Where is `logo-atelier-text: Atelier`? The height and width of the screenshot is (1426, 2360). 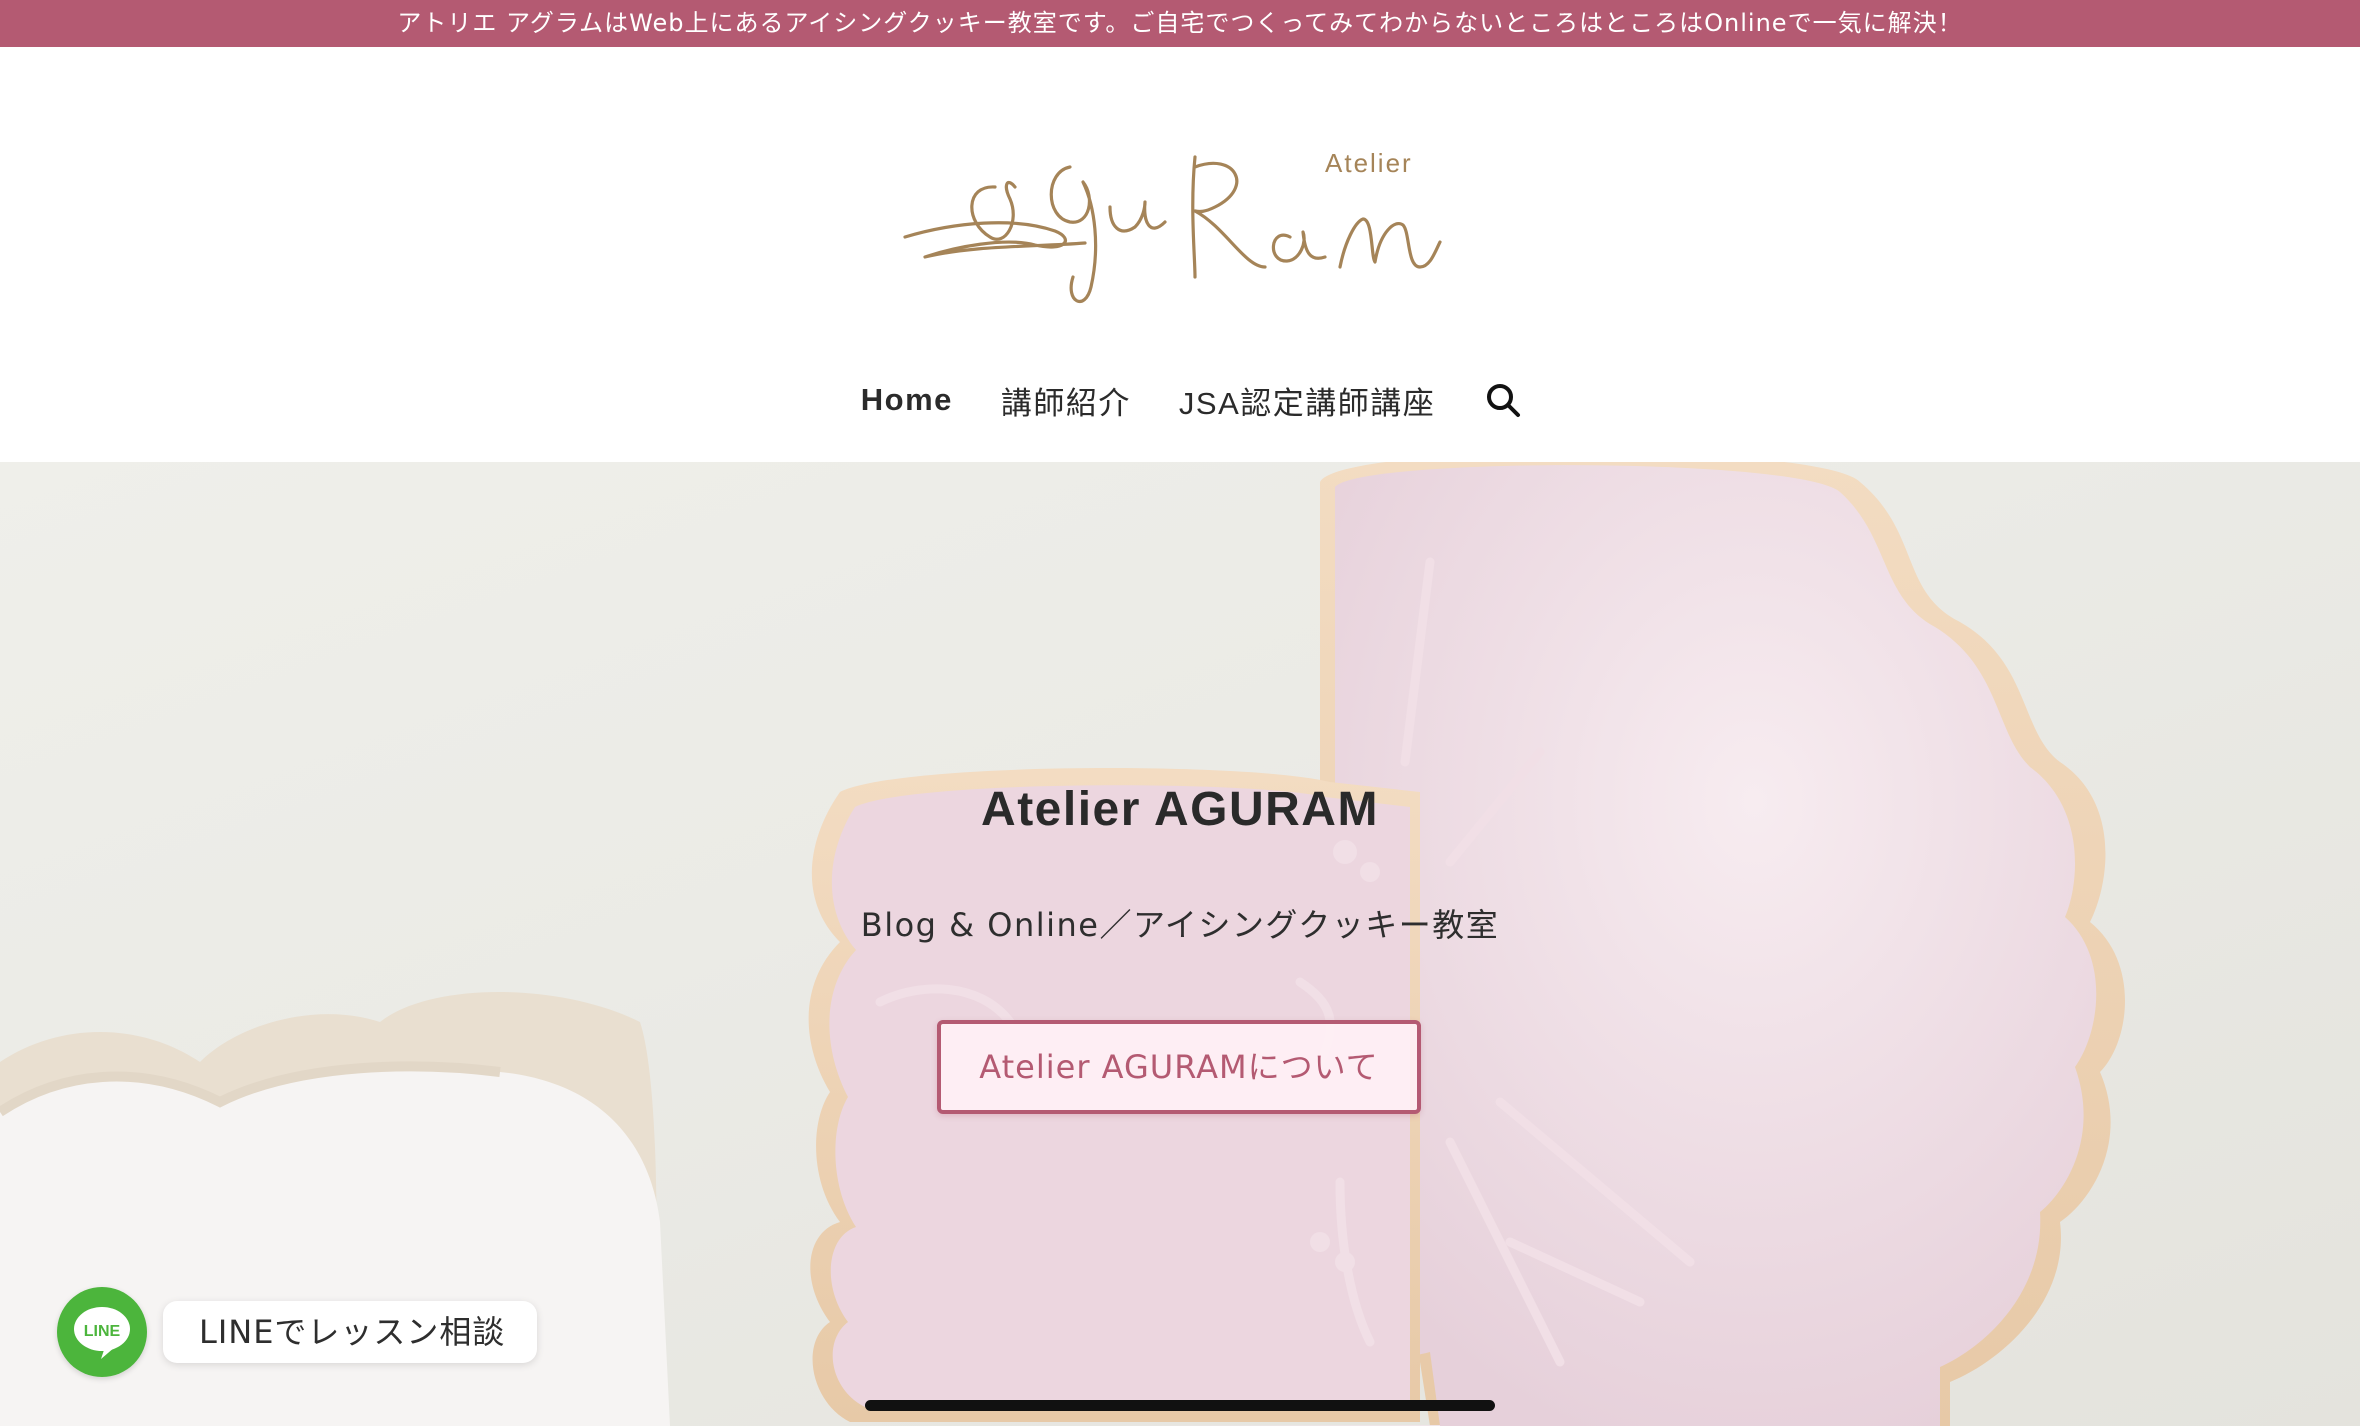 logo-atelier-text: Atelier is located at coordinates (1369, 163).